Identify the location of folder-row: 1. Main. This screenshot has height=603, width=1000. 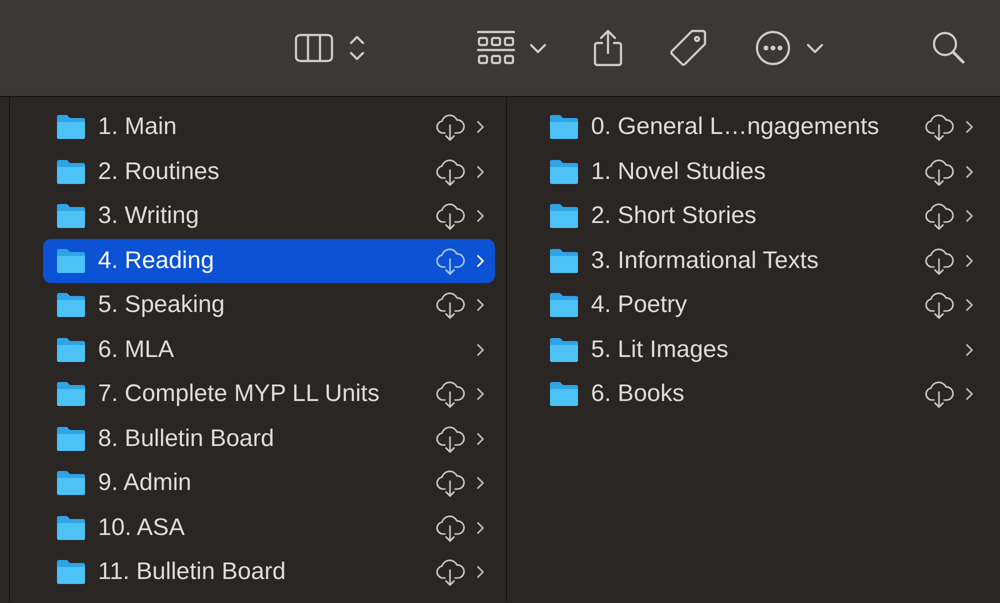
(269, 127).